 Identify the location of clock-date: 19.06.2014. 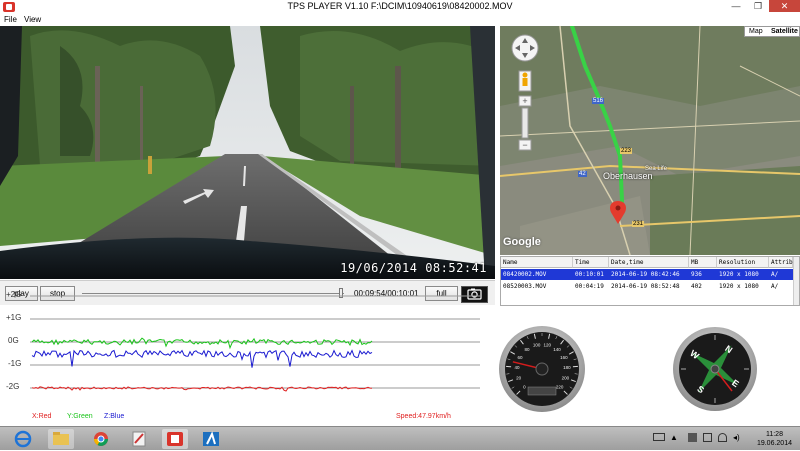
(774, 443).